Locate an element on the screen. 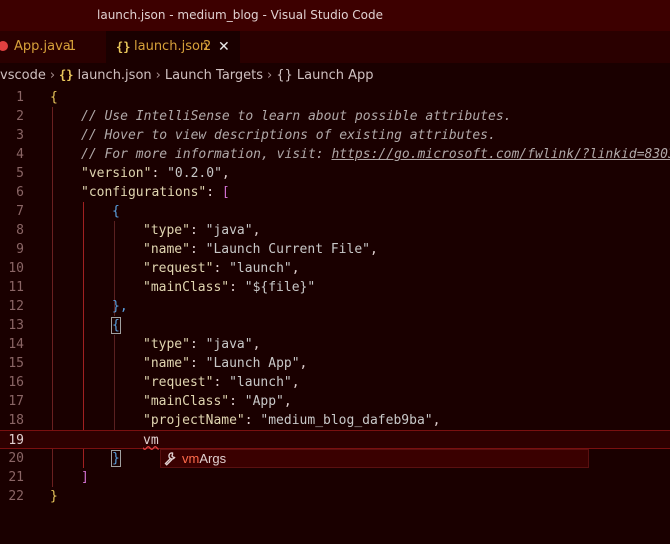 This screenshot has width=670, height=544. code-line: 17 "mainClass": "App", is located at coordinates (150, 401).